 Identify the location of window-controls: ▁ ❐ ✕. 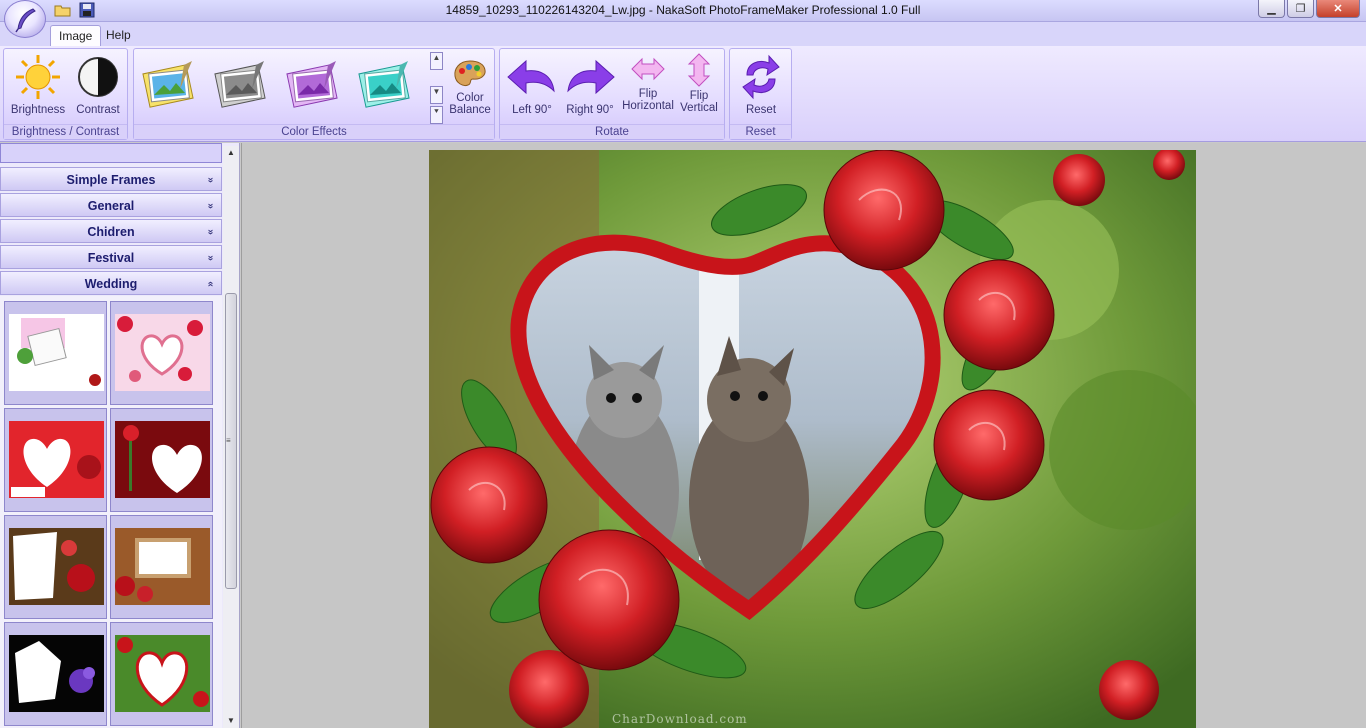
(1309, 9).